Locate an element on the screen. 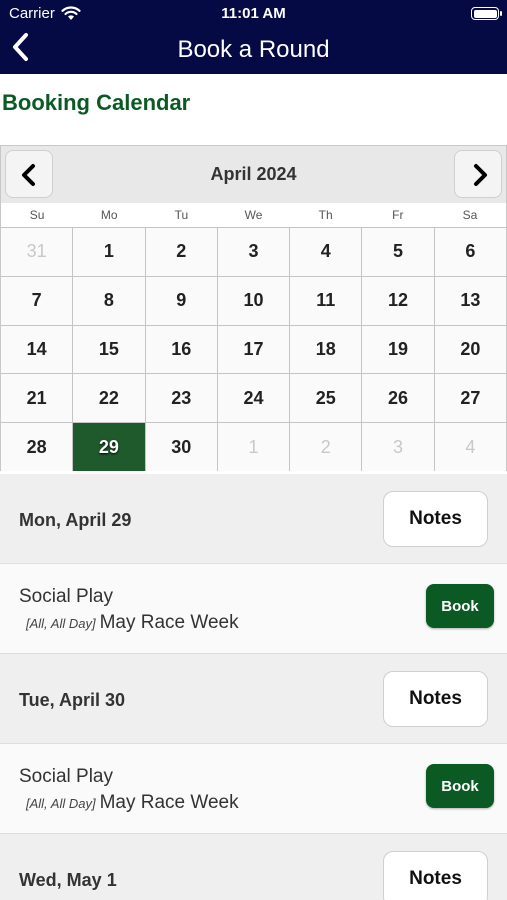  date-header-row: Wed, May 1 Notes is located at coordinates (253, 867).